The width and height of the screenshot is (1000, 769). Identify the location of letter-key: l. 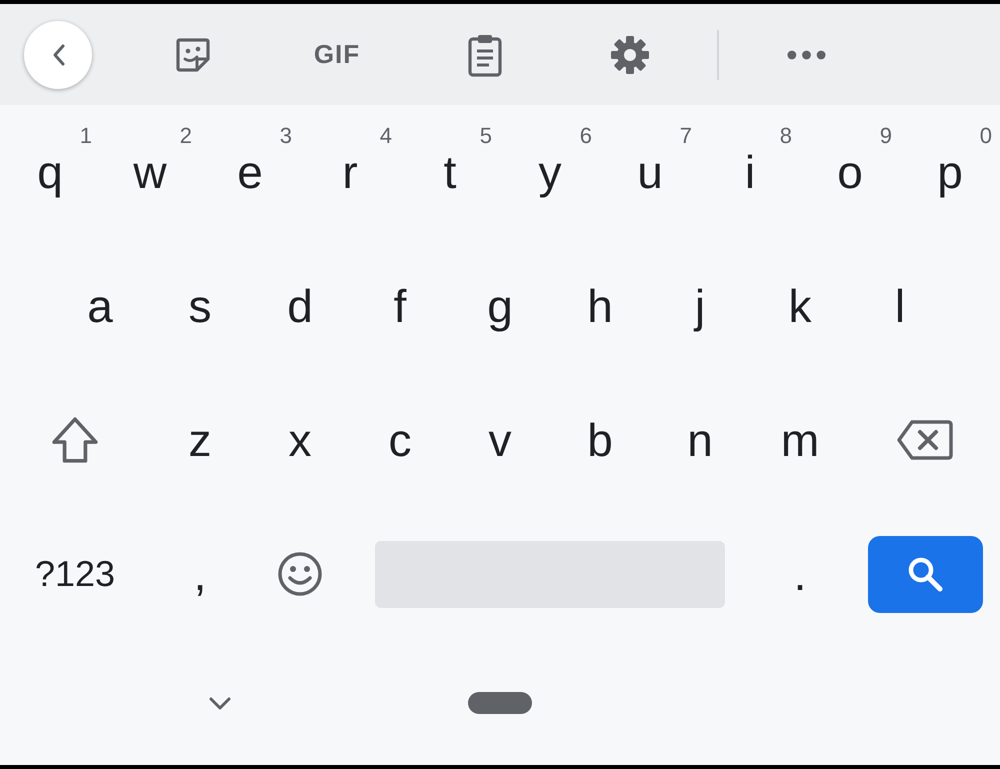
(900, 306).